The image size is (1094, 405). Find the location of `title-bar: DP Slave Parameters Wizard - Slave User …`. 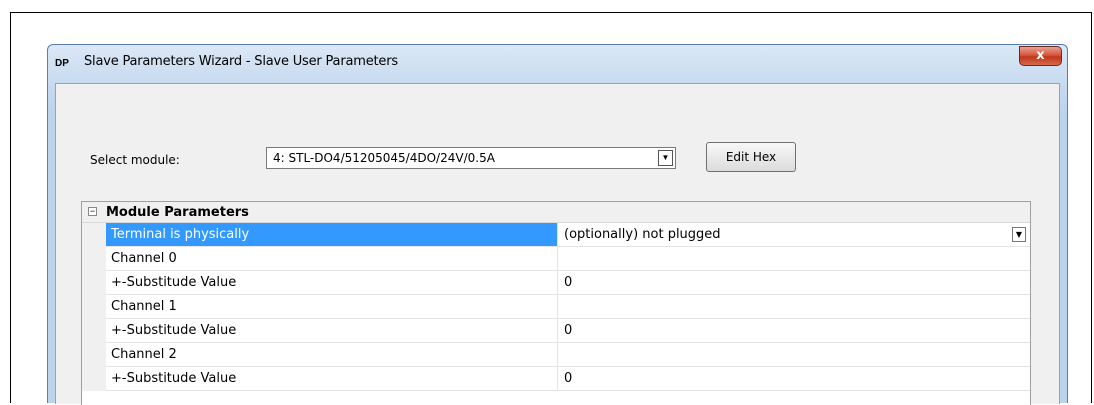

title-bar: DP Slave Parameters Wizard - Slave User … is located at coordinates (557, 64).